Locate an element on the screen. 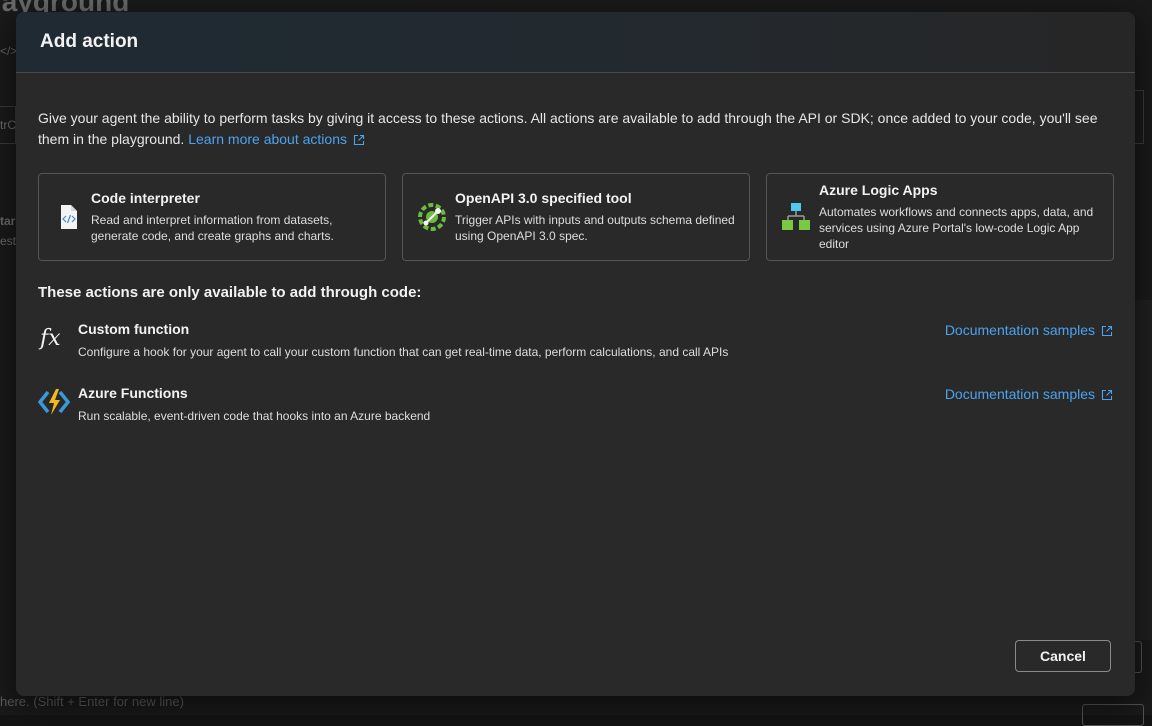 The image size is (1152, 726). card-title: OpenAPI 3.0 specified tool is located at coordinates (543, 198).